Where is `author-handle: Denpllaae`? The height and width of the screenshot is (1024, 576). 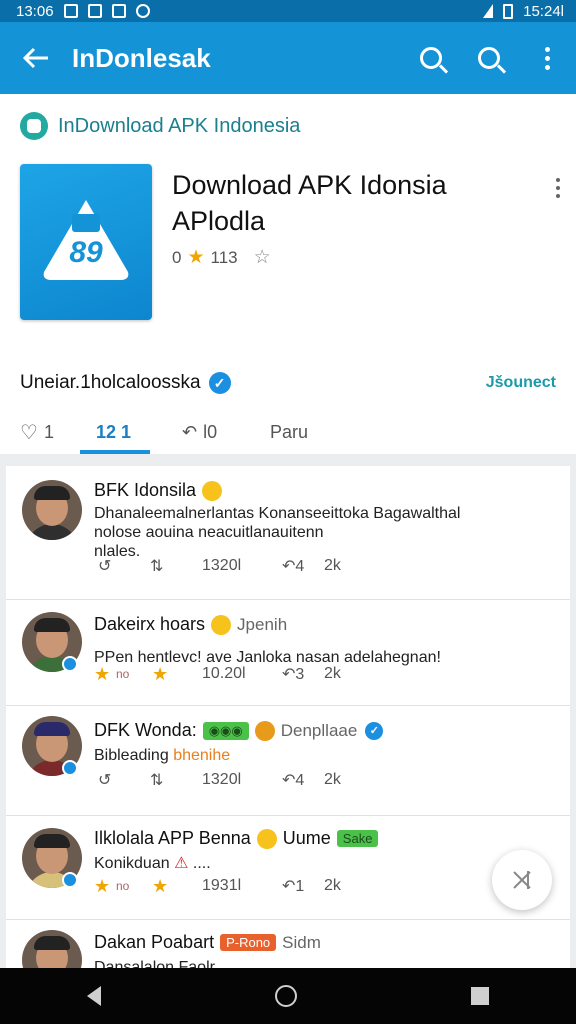
author-handle: Denpllaae is located at coordinates (319, 730).